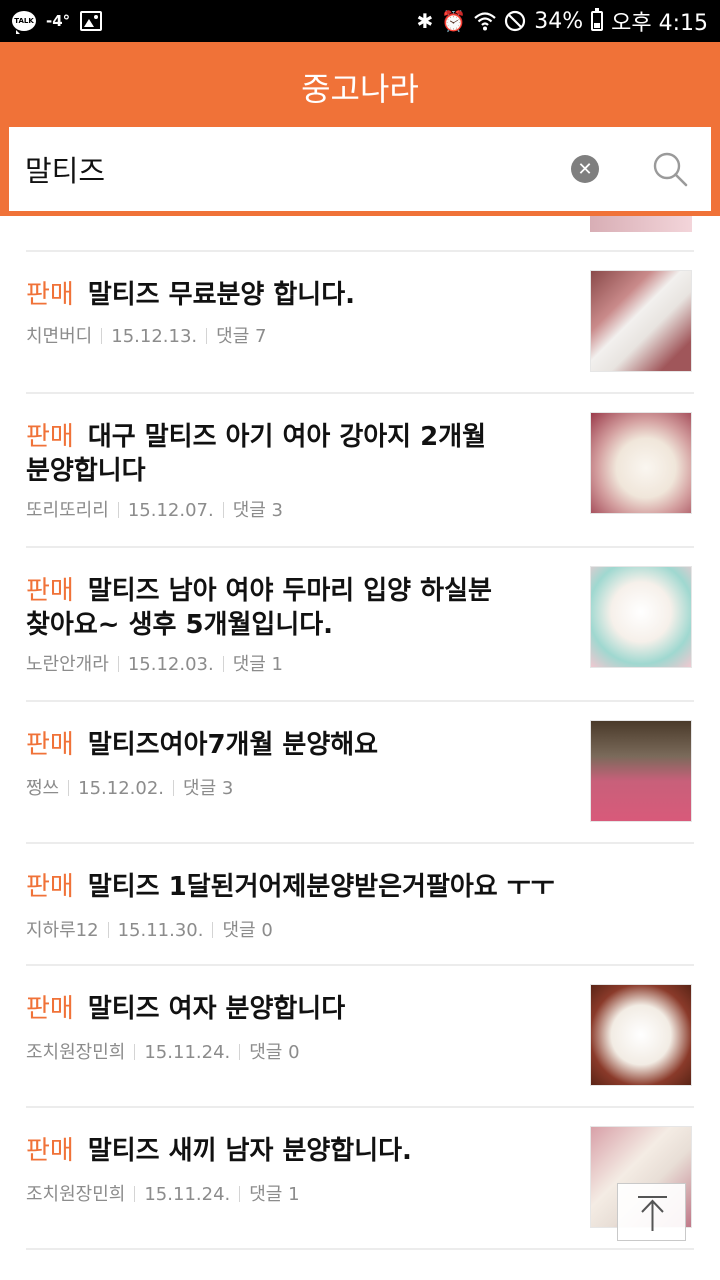 This screenshot has width=720, height=1280. I want to click on arrow-up-icon, so click(652, 1213).